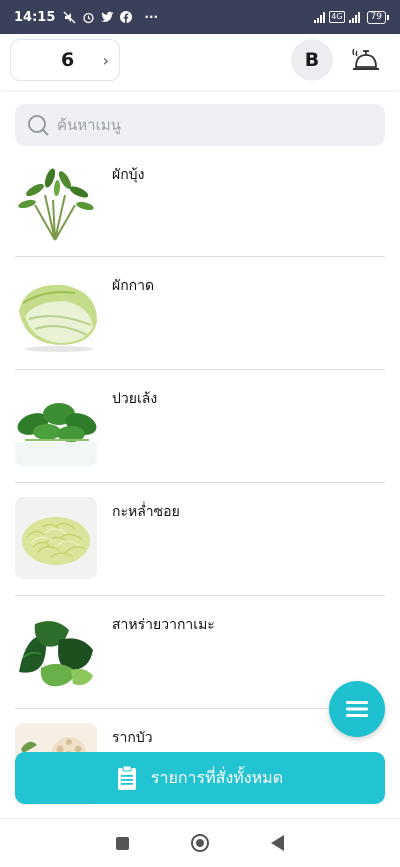 The height and width of the screenshot is (867, 400). What do you see at coordinates (56, 425) in the screenshot?
I see `spinach-image` at bounding box center [56, 425].